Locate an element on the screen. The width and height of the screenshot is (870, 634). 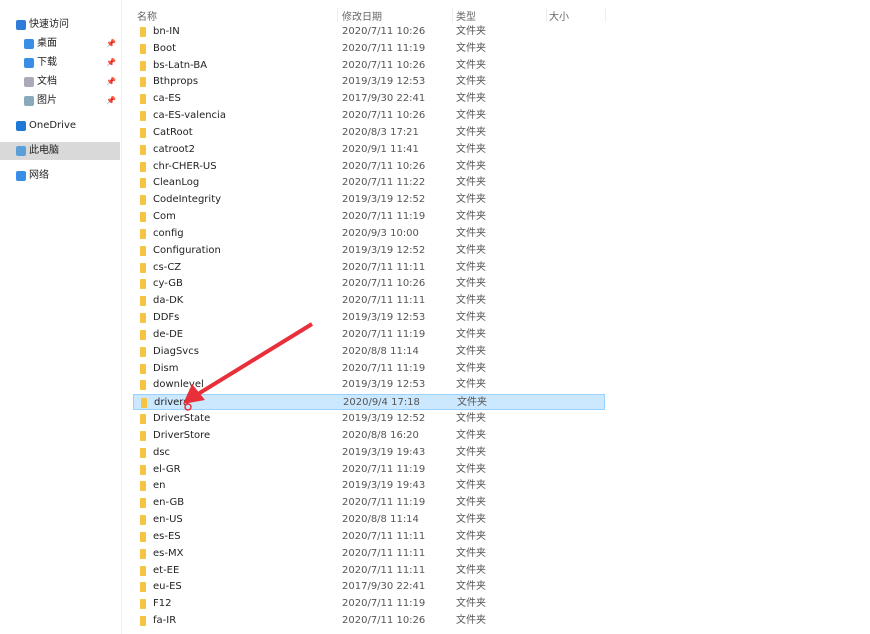
file-name: drivers is located at coordinates (171, 403).